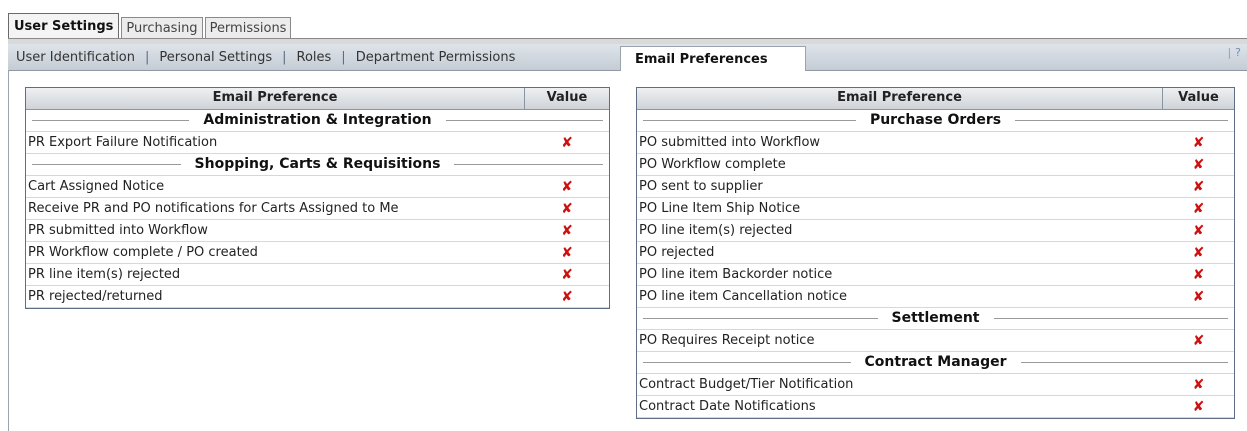  What do you see at coordinates (317, 187) in the screenshot?
I see `table-row: Cart Assigned Notice ✘` at bounding box center [317, 187].